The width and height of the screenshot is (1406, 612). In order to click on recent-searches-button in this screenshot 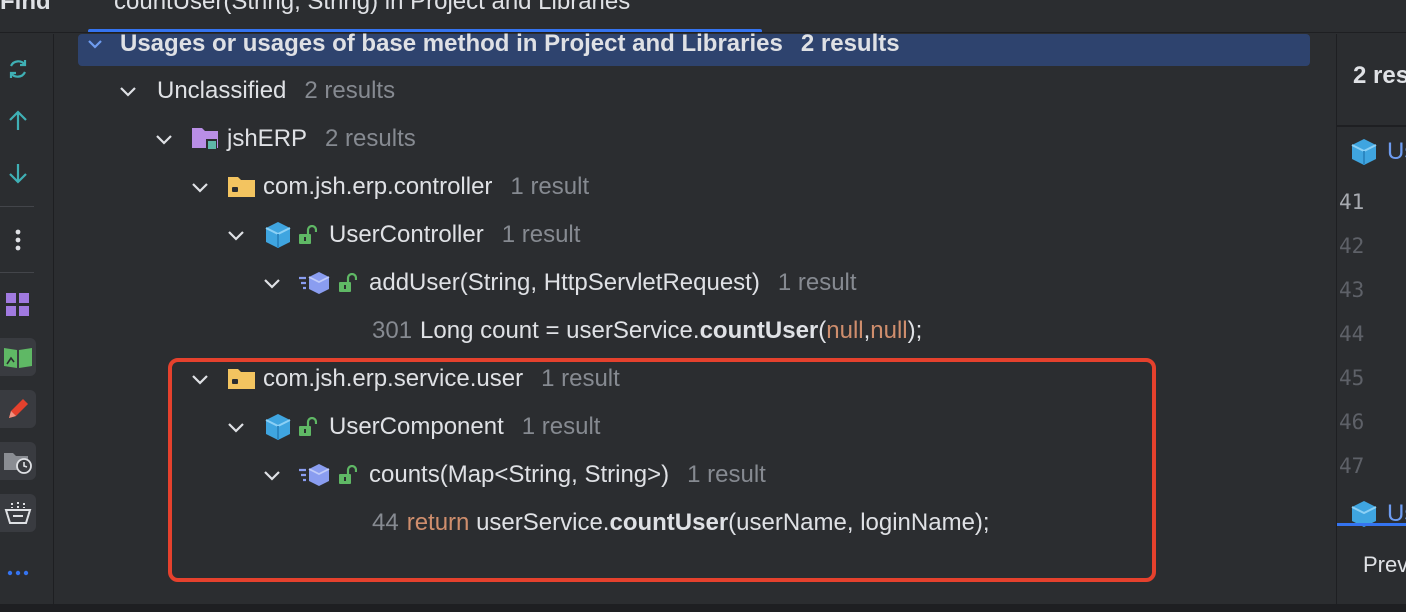, I will do `click(18, 461)`.